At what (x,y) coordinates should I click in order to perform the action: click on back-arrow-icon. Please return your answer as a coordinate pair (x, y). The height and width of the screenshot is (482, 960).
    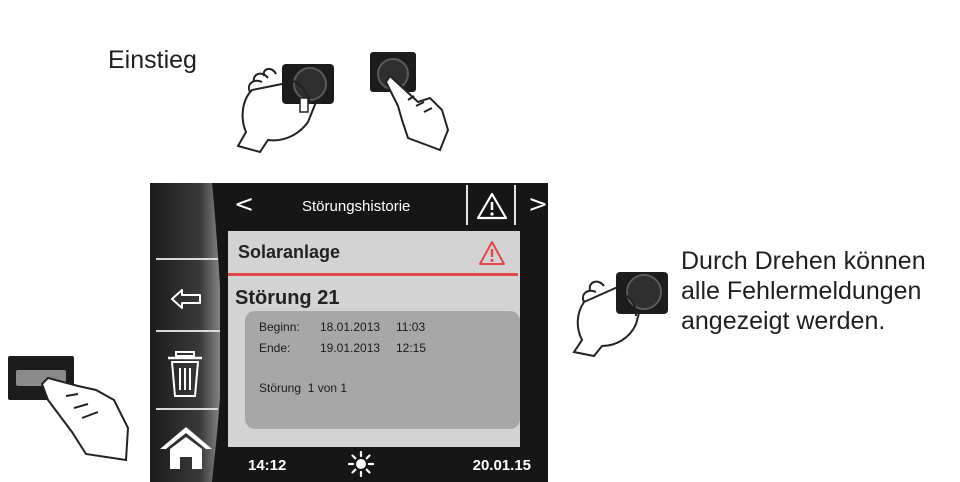
    Looking at the image, I should click on (185, 299).